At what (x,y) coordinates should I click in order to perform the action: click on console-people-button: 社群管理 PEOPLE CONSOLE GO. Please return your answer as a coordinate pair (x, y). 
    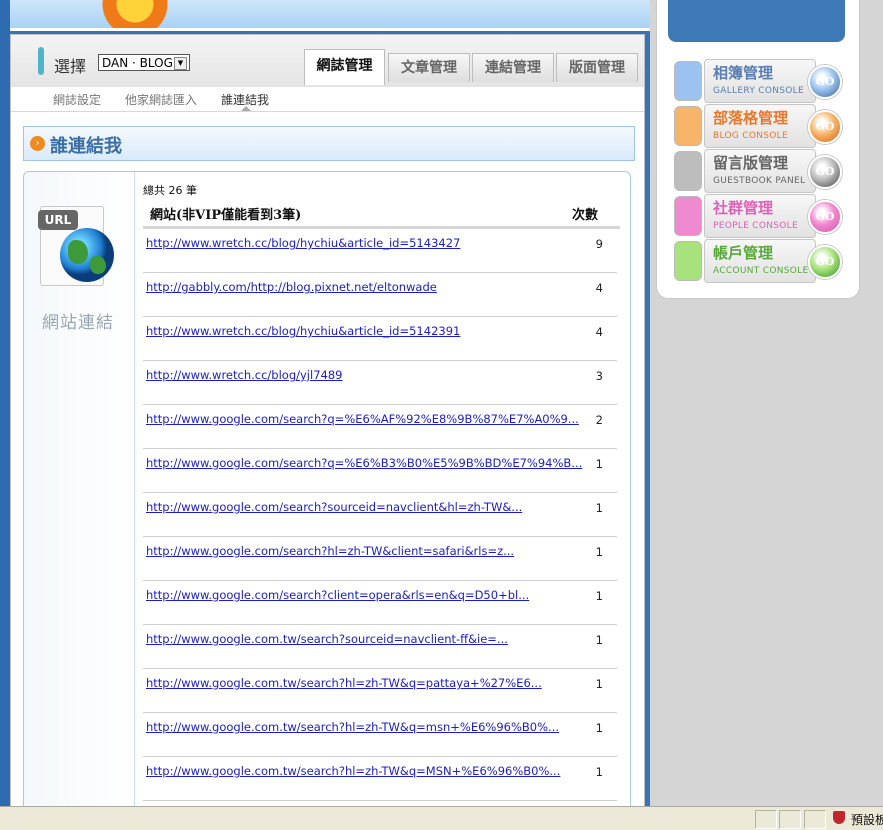
    Looking at the image, I should click on (758, 216).